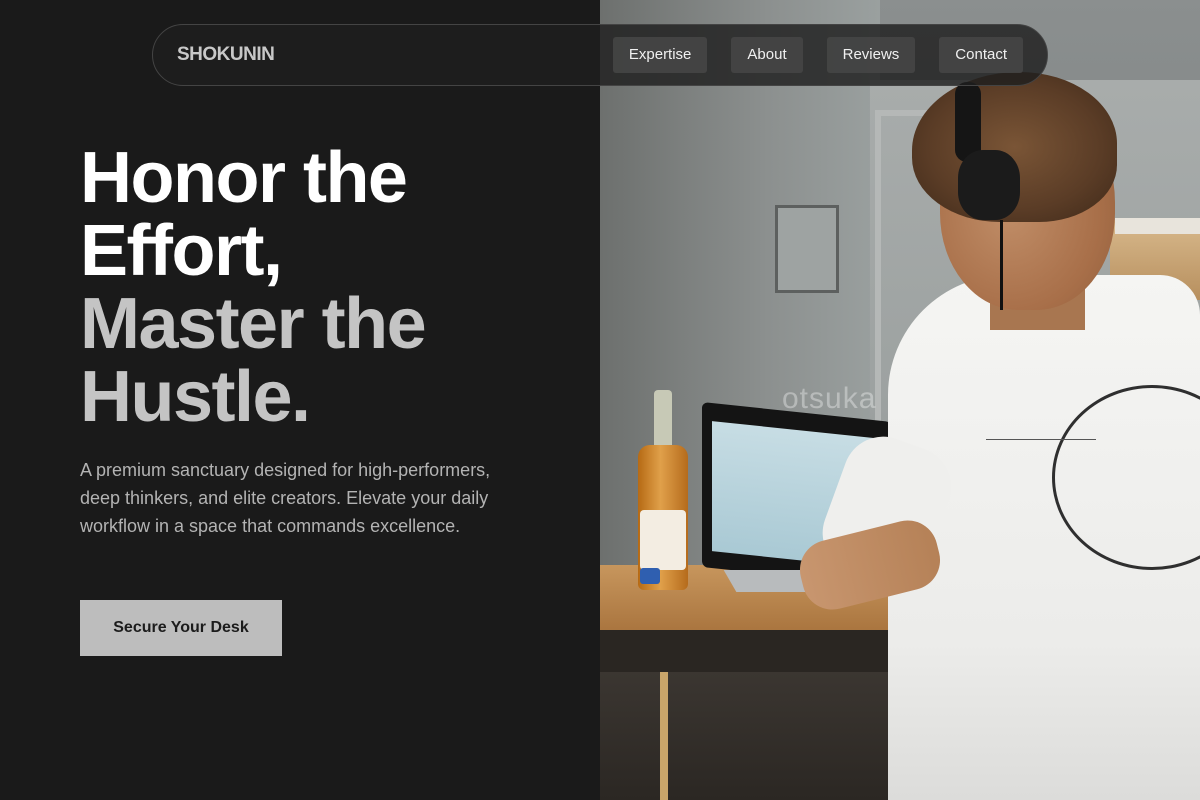 Image resolution: width=1200 pixels, height=800 pixels. What do you see at coordinates (181, 251) in the screenshot?
I see `hero-title-line-2: Effort,` at bounding box center [181, 251].